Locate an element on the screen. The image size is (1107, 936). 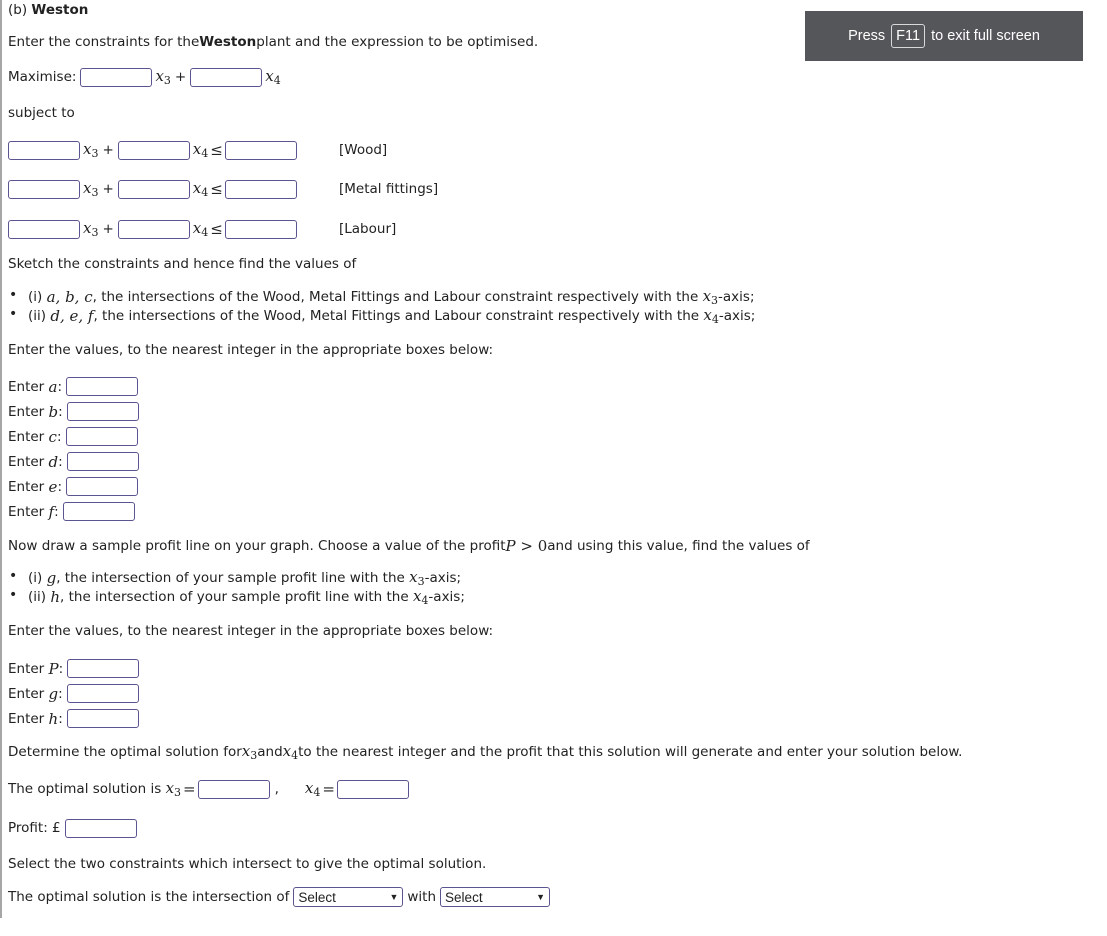
item-var: g is located at coordinates (51, 577).